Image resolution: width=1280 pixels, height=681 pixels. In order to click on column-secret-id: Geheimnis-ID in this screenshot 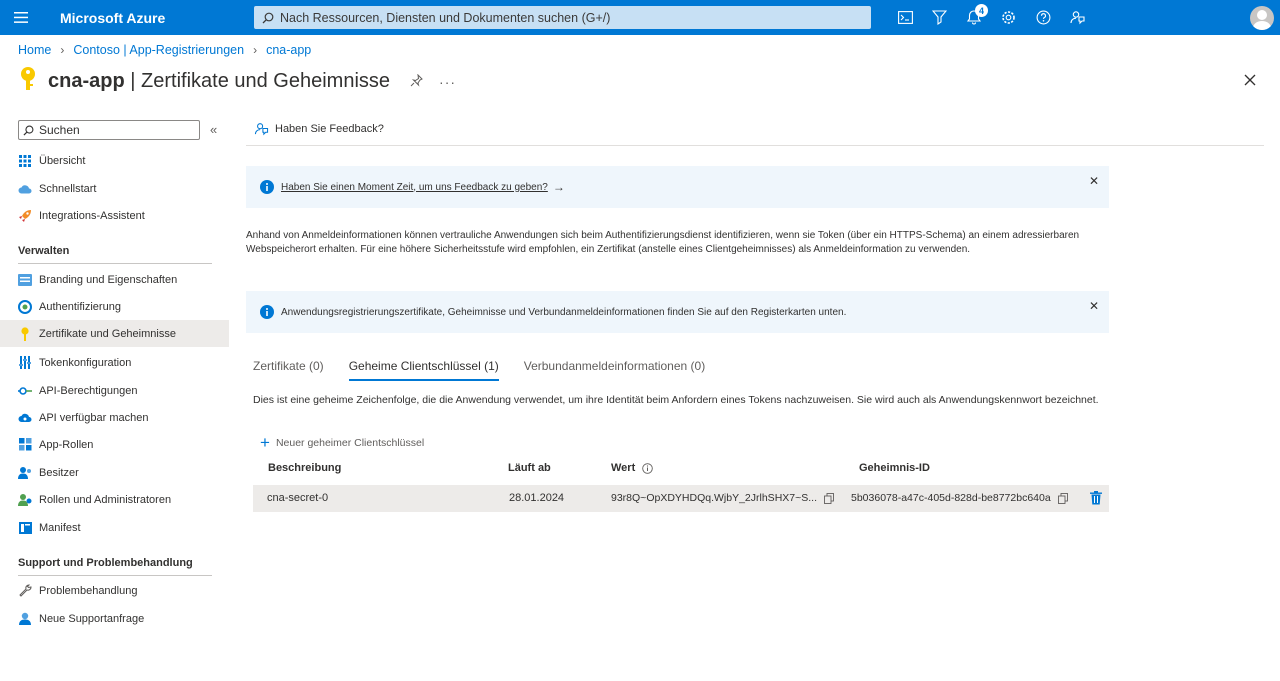, I will do `click(894, 468)`.